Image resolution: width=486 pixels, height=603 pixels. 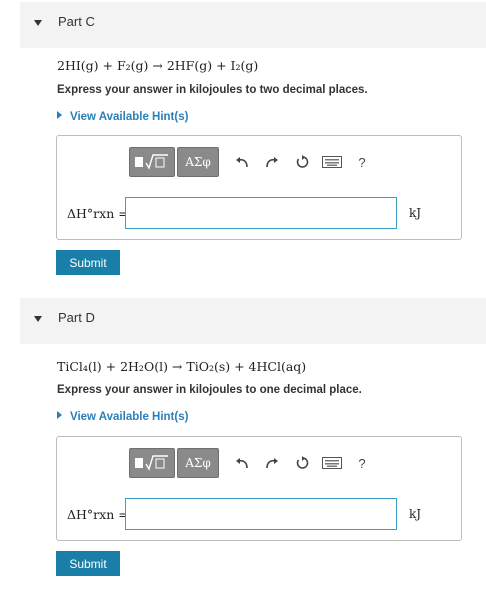 I want to click on part-title: Part C, so click(x=76, y=21).